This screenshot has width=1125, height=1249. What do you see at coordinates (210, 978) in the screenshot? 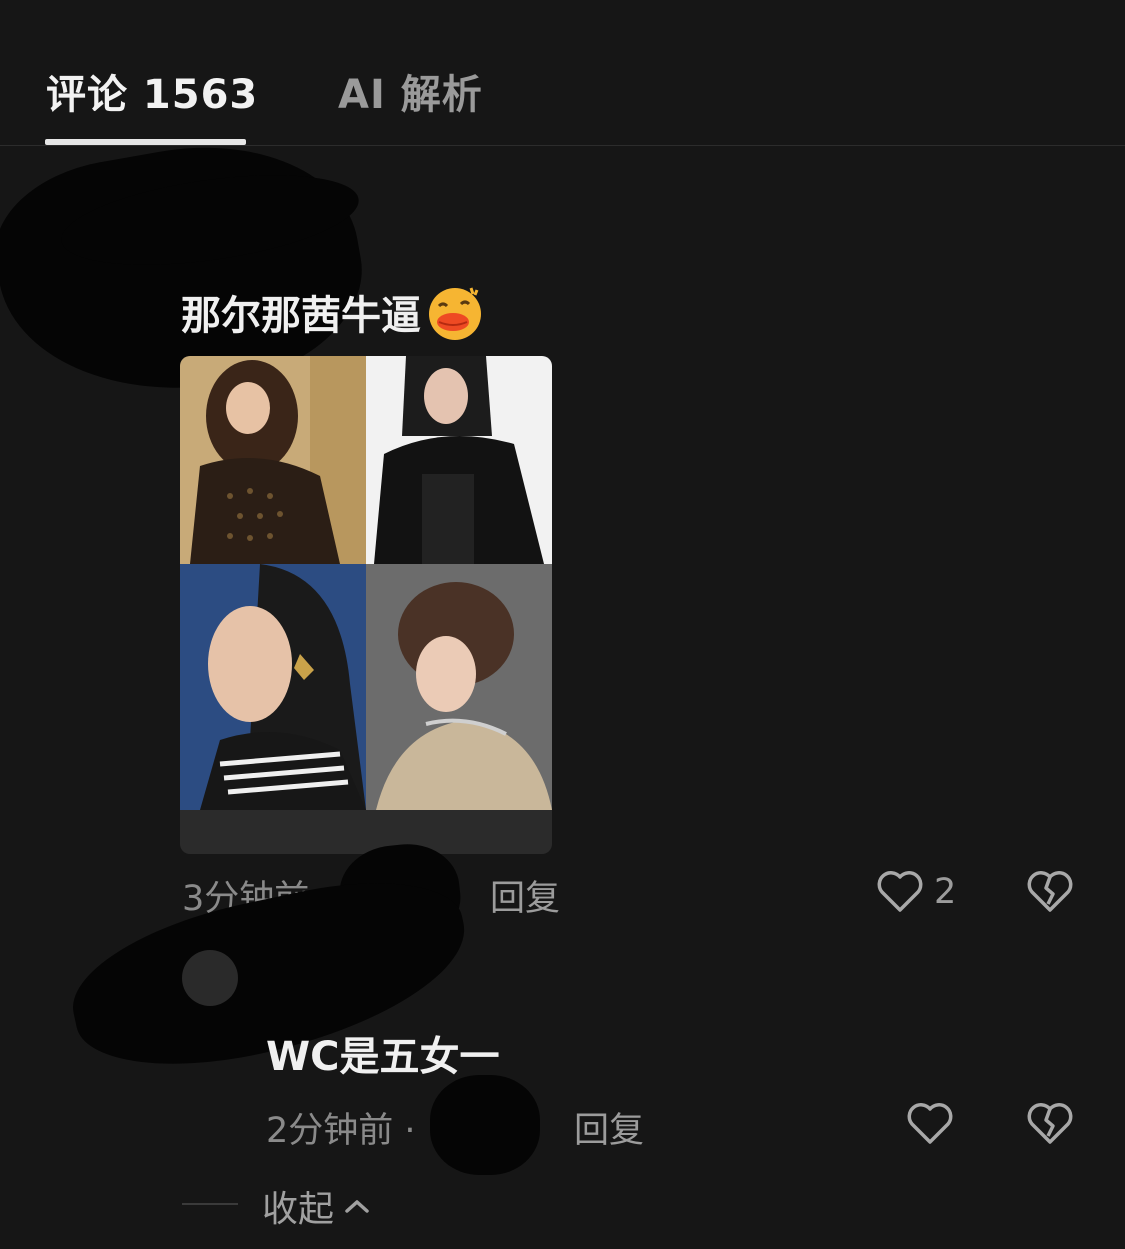
I see `reply-avatar` at bounding box center [210, 978].